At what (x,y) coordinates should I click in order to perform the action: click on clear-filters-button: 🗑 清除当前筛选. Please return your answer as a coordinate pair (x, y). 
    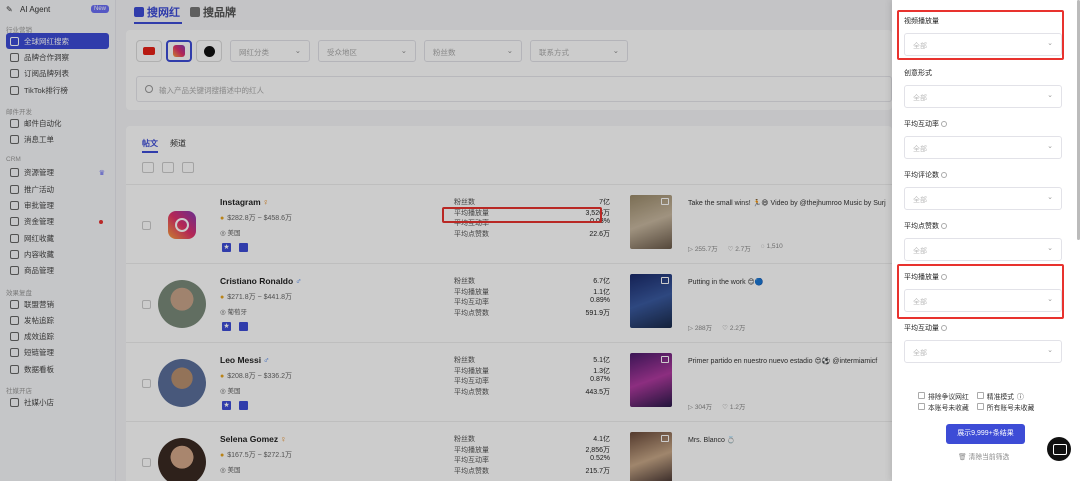
    Looking at the image, I should click on (983, 456).